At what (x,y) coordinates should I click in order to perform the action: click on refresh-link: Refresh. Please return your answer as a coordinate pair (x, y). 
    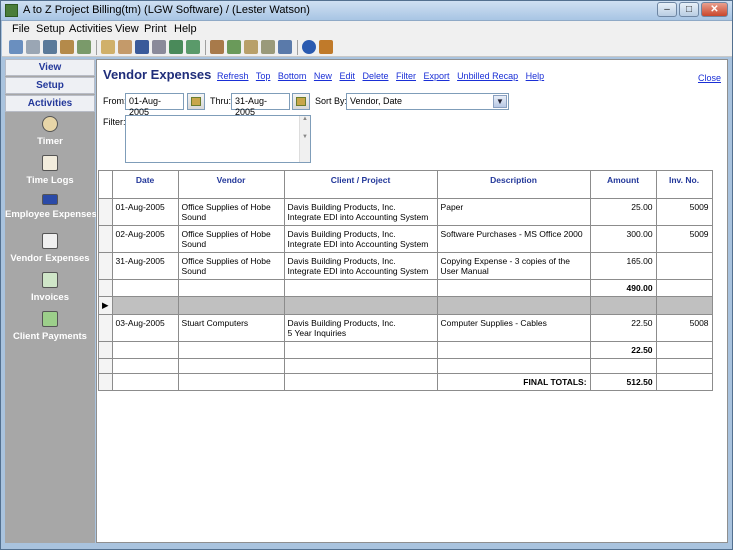
    Looking at the image, I should click on (233, 76).